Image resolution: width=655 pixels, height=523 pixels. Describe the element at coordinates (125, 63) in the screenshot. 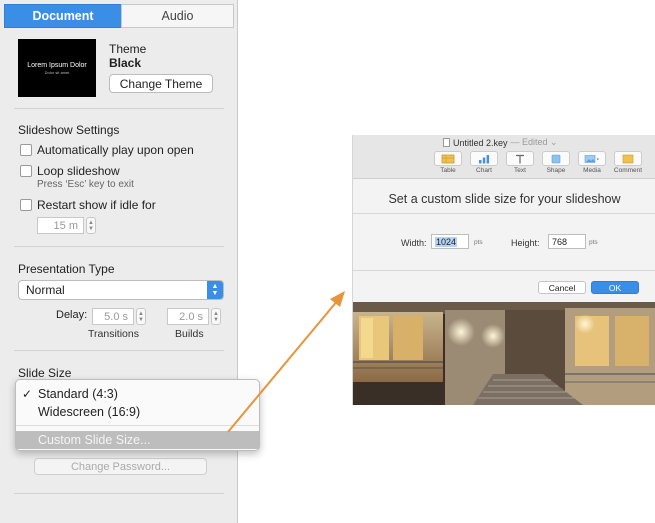

I see `theme-name: Black` at that location.